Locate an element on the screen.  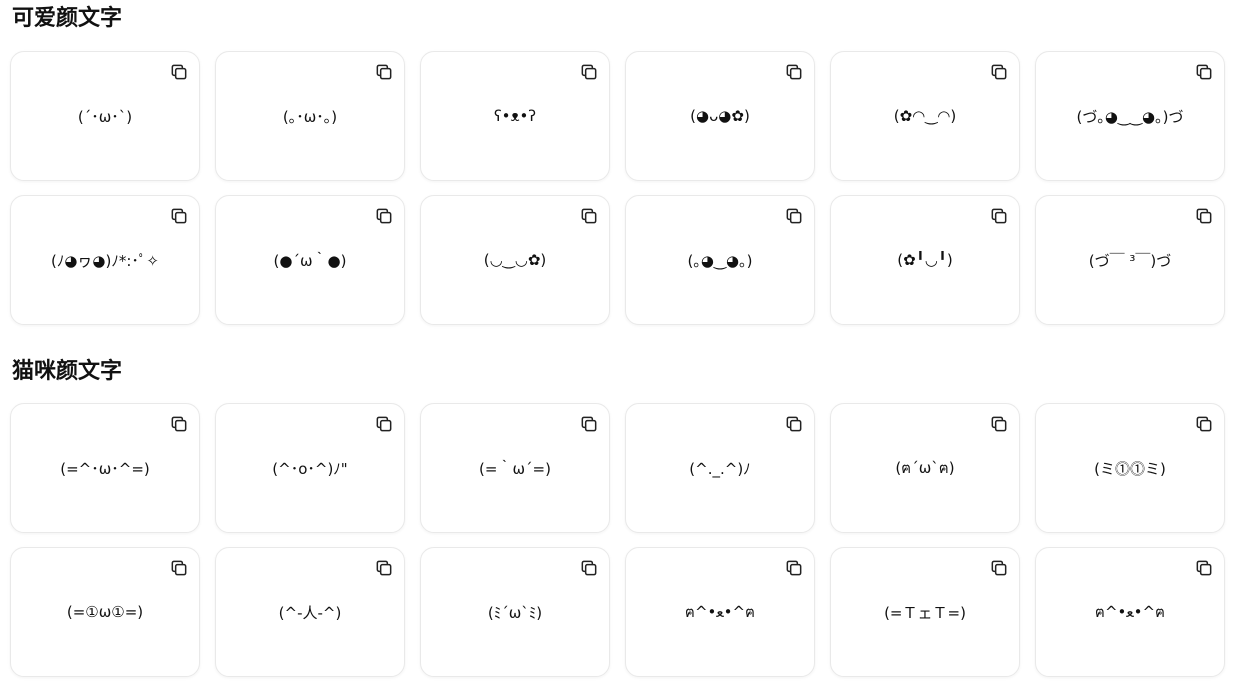
kaomoji-card: (^._.^)ﾉ is located at coordinates (720, 468).